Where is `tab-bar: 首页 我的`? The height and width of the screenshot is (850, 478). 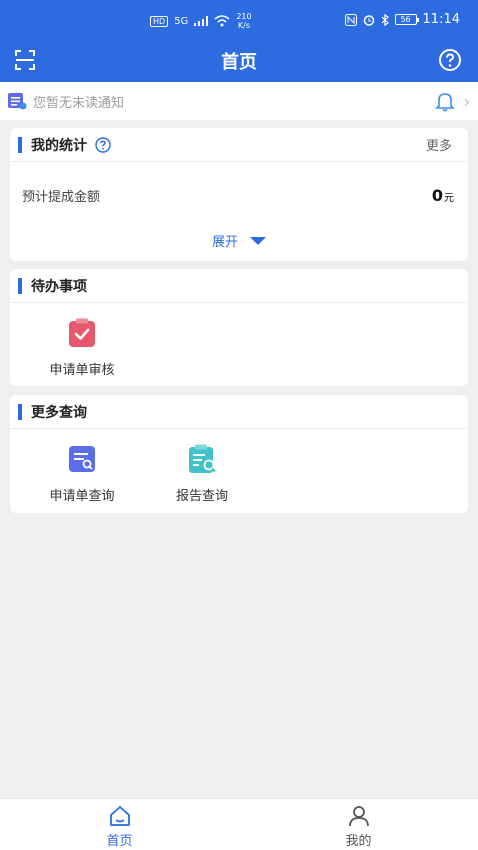 tab-bar: 首页 我的 is located at coordinates (239, 824).